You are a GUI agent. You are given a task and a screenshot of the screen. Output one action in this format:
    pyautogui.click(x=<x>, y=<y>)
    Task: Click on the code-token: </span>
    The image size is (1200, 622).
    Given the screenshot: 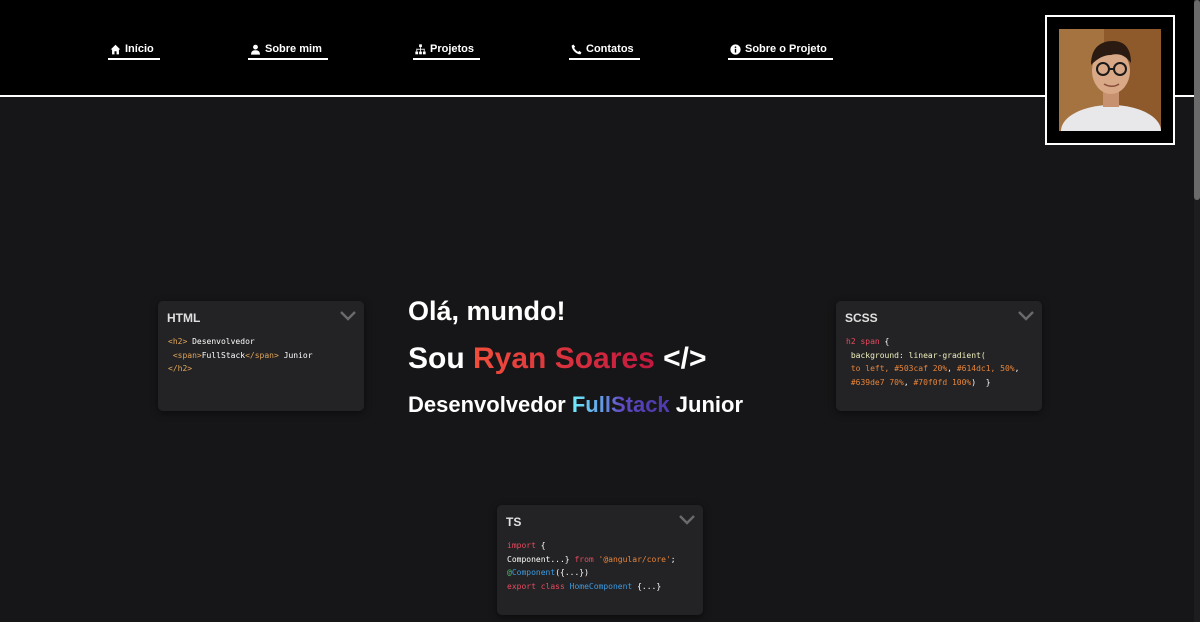 What is the action you would take?
    pyautogui.click(x=262, y=355)
    